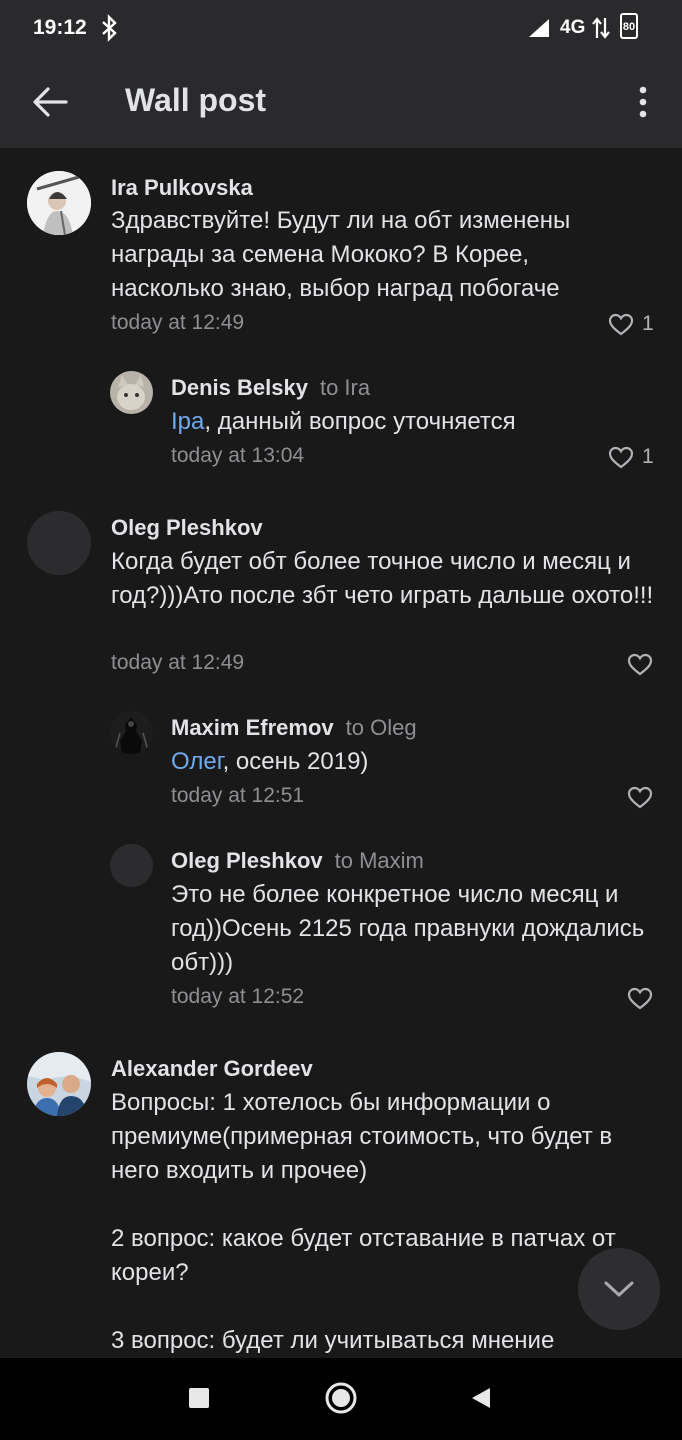 This screenshot has width=682, height=1440. What do you see at coordinates (379, 860) in the screenshot?
I see `reply-to-label: to Maxim` at bounding box center [379, 860].